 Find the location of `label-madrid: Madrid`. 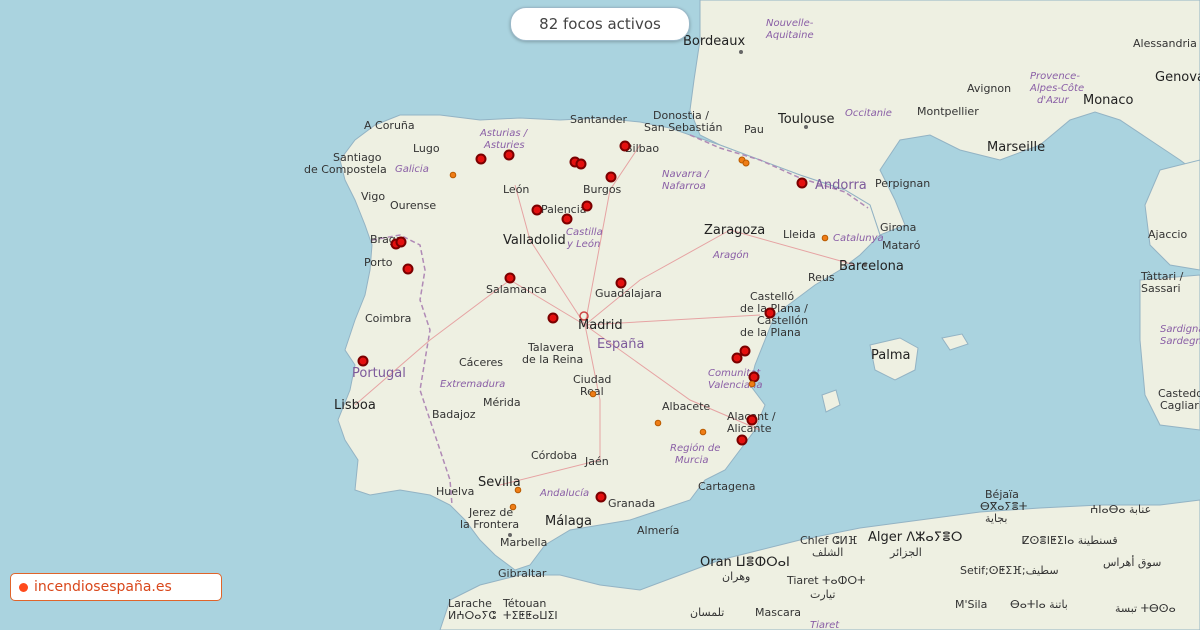

label-madrid: Madrid is located at coordinates (600, 325).